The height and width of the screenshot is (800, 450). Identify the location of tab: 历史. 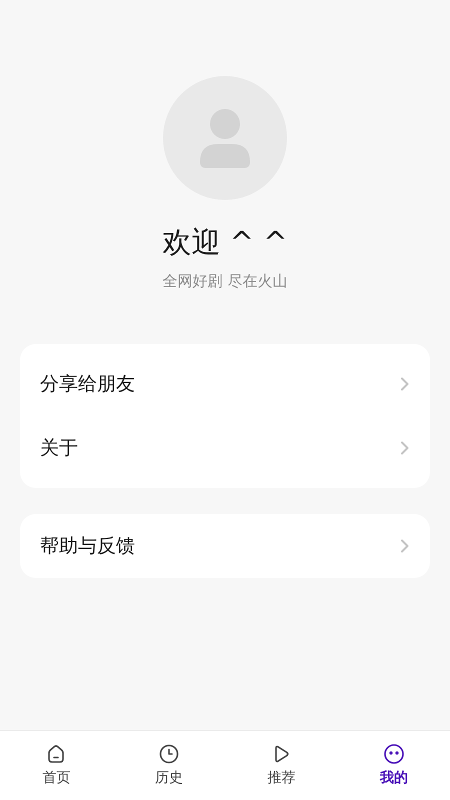
(168, 765).